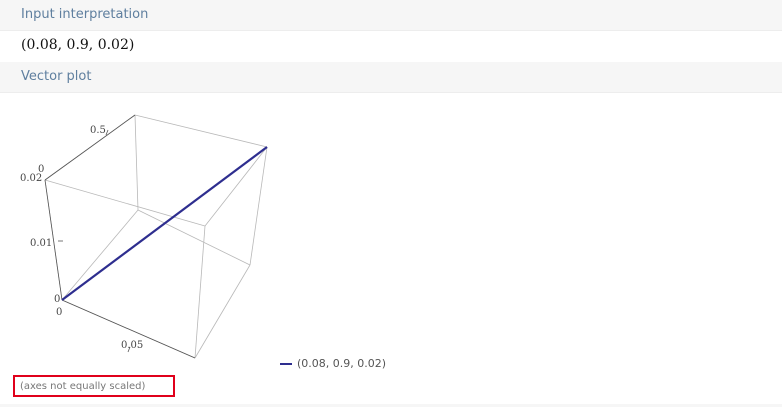 The image size is (782, 407). Describe the element at coordinates (391, 77) in the screenshot. I see `plot-pod-header: Vector plot` at that location.